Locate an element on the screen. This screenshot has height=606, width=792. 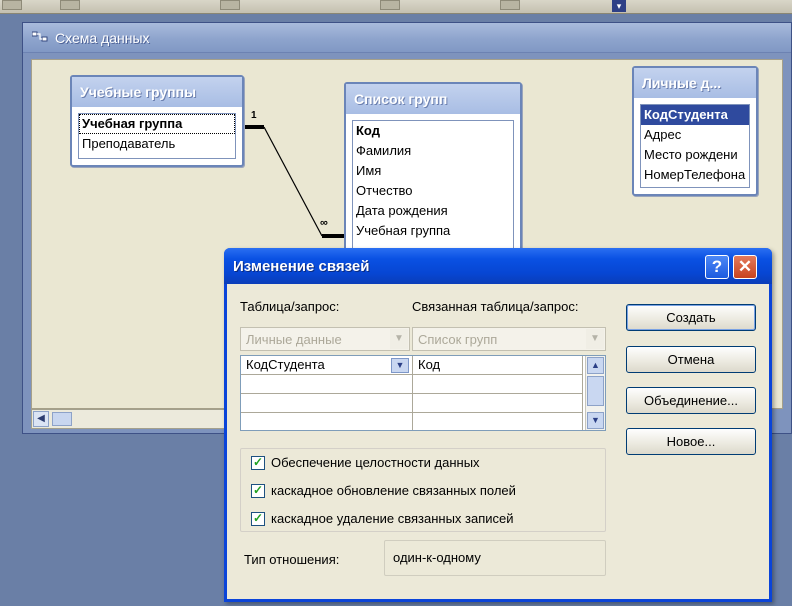
cascade-delete-checkbox: ✓ is located at coordinates (258, 519).